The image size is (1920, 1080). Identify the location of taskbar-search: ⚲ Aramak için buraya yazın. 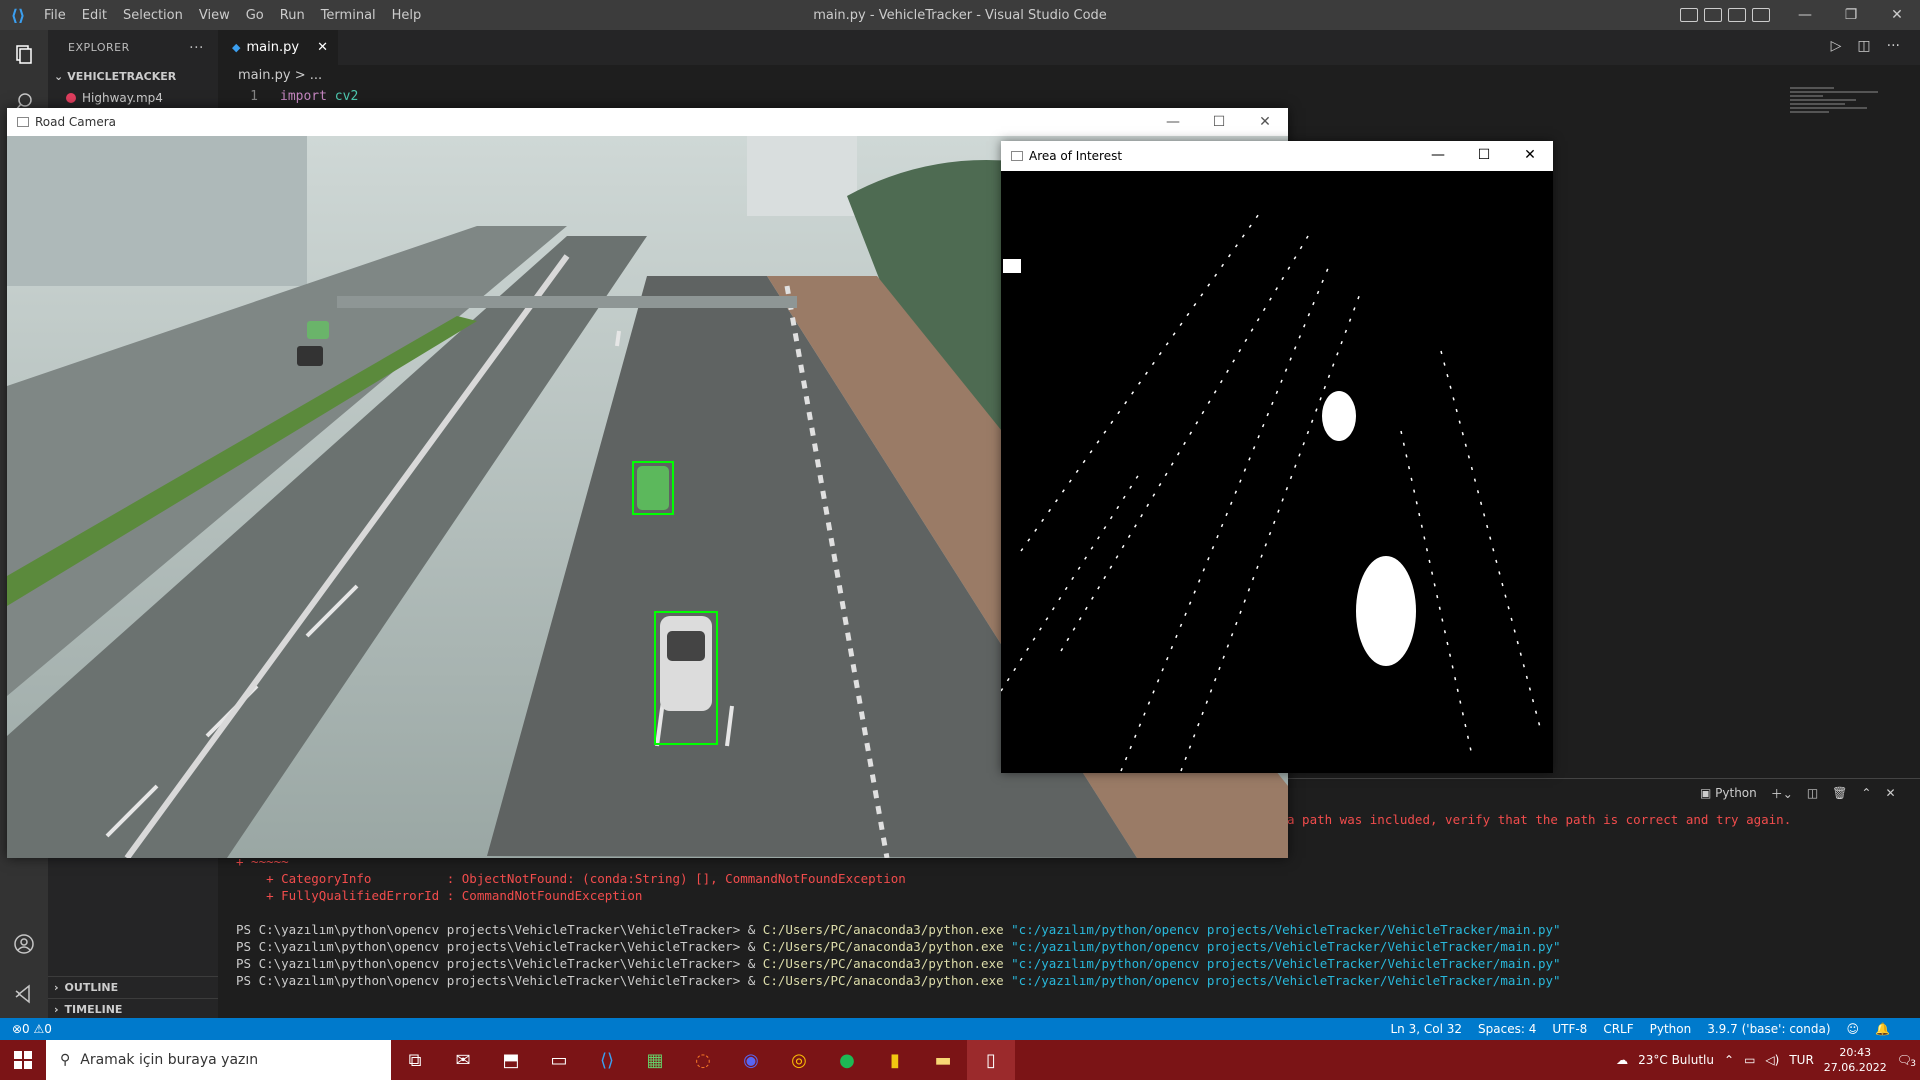
(218, 1060).